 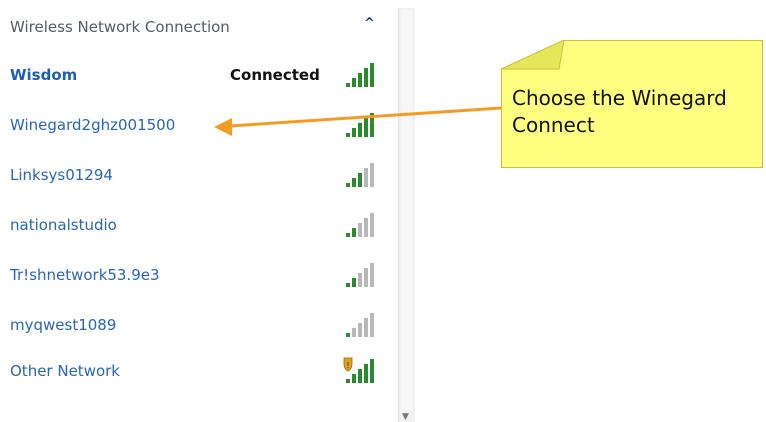 I want to click on network-name: Linksys01294, so click(x=61, y=175).